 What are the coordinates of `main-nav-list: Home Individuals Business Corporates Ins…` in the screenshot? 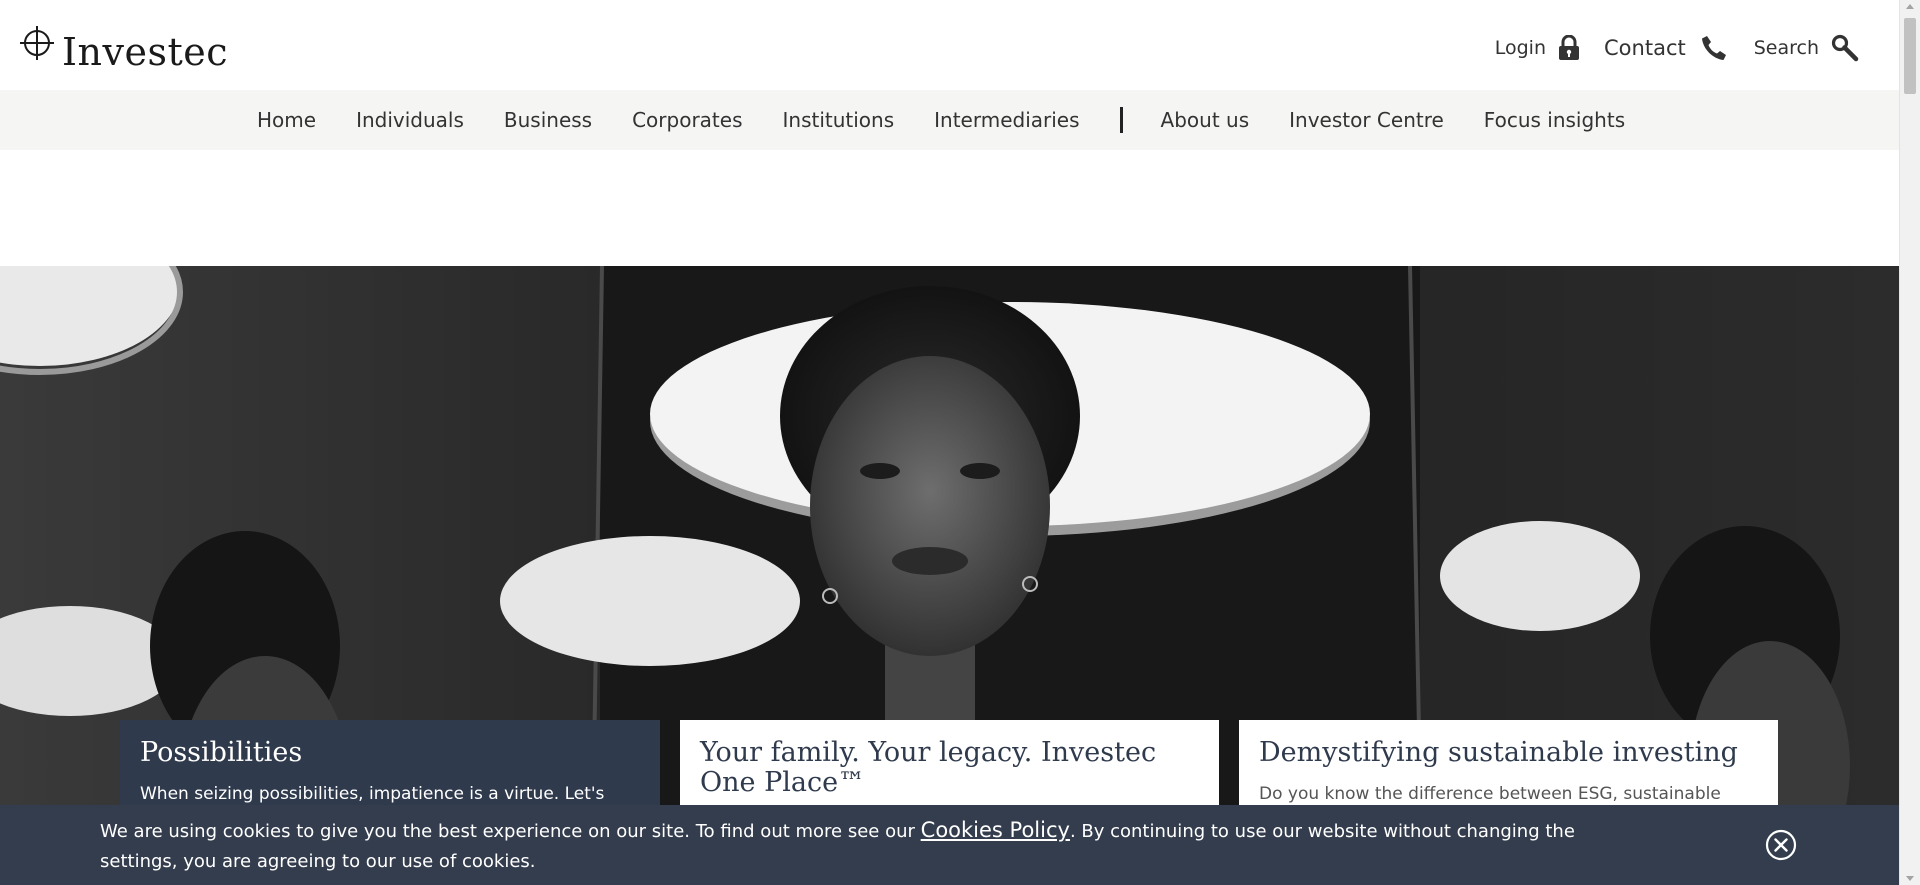 It's located at (961, 120).